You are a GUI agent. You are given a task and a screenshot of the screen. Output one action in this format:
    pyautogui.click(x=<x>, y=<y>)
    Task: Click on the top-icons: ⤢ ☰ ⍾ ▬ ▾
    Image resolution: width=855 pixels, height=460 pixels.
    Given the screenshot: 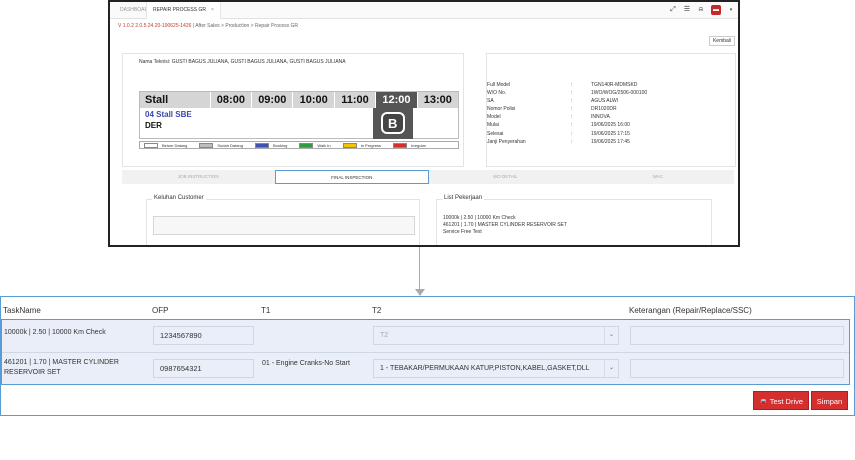 What is the action you would take?
    pyautogui.click(x=702, y=10)
    